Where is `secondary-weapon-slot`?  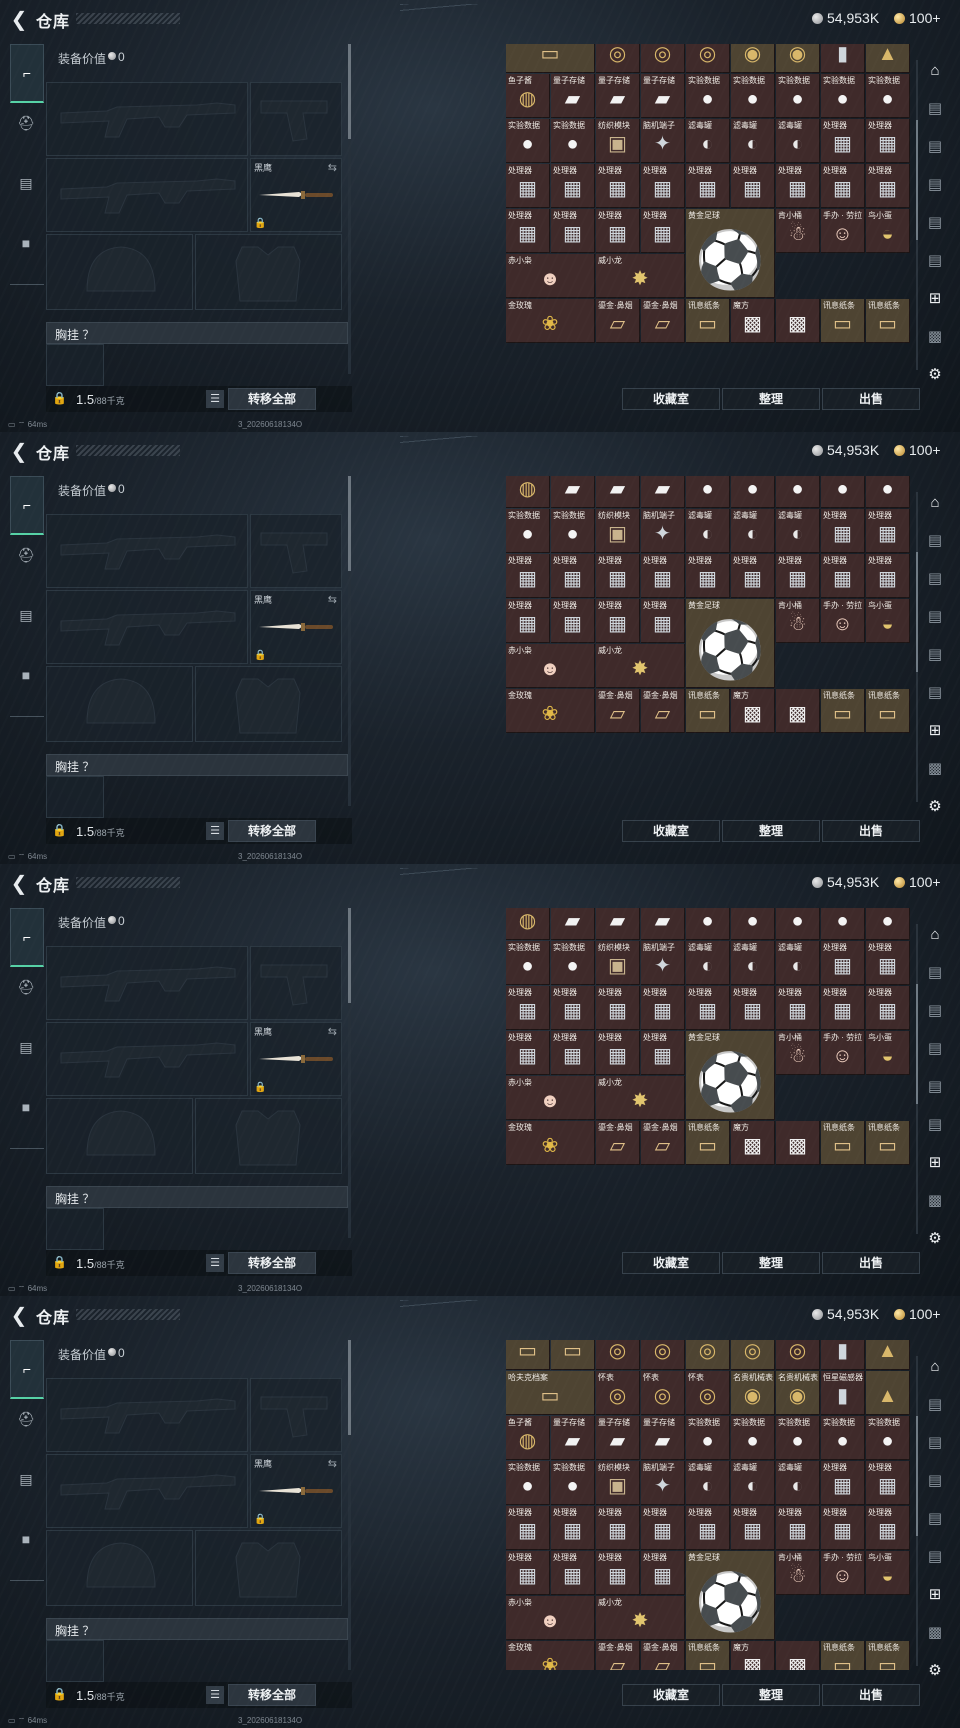
secondary-weapon-slot is located at coordinates (296, 983).